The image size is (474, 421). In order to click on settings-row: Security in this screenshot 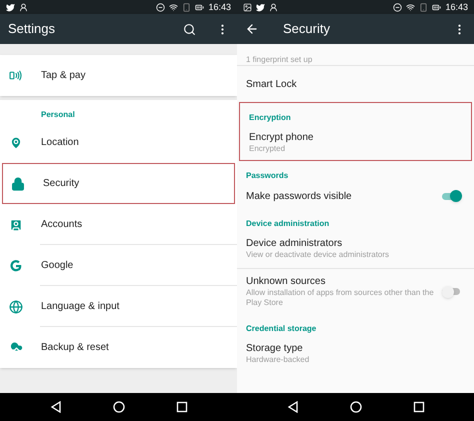, I will do `click(118, 183)`.